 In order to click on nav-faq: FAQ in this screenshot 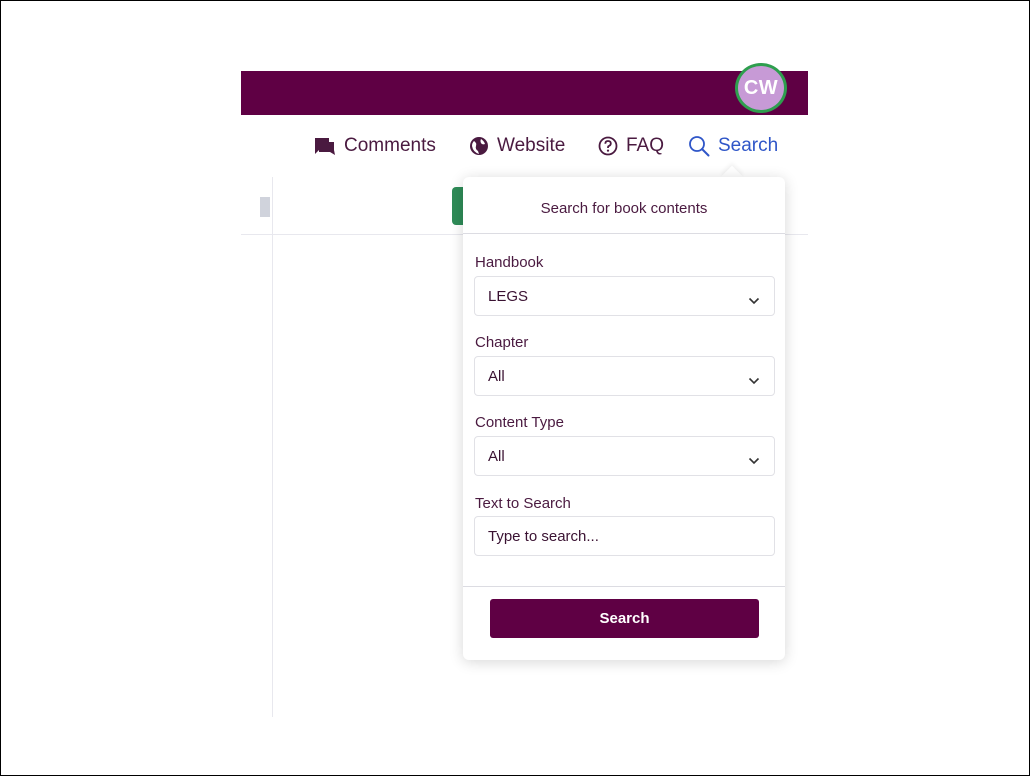, I will do `click(631, 146)`.